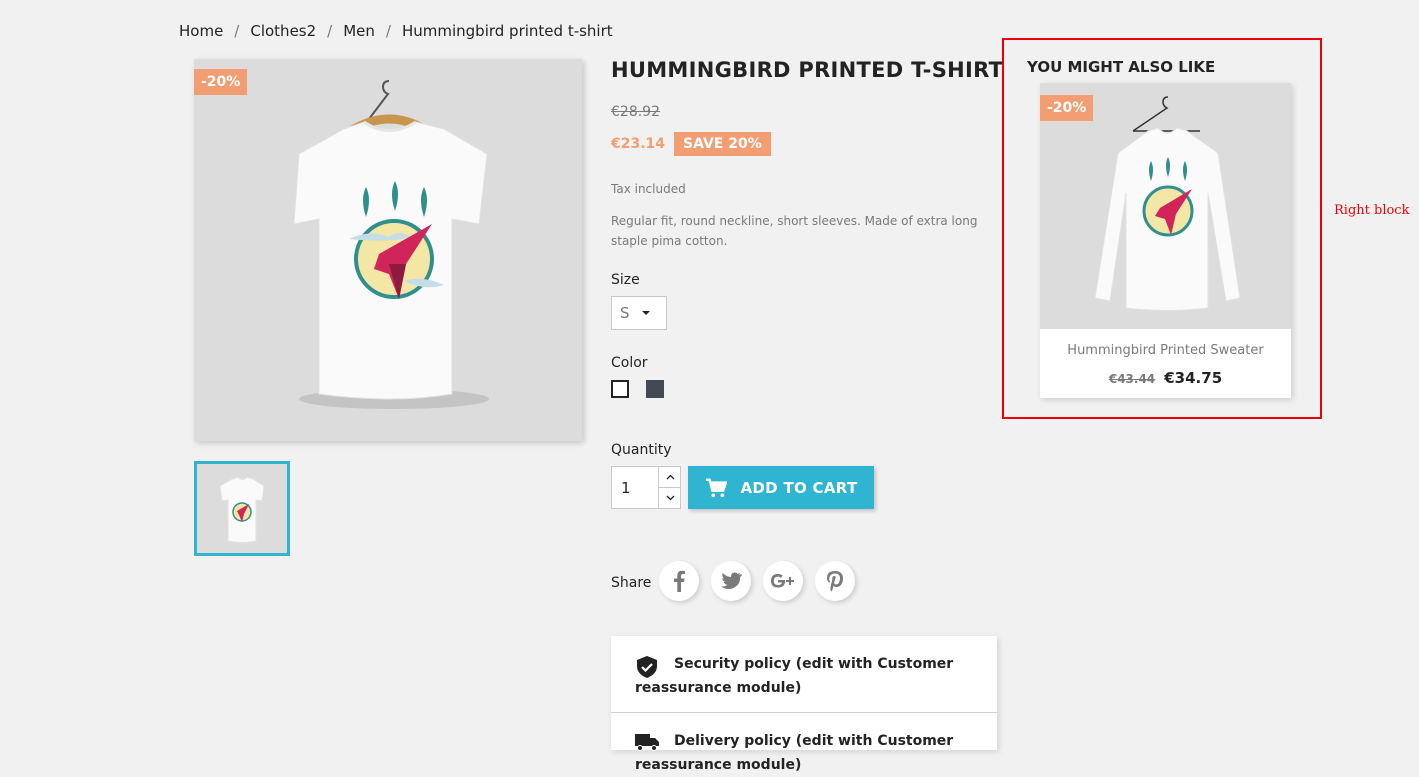  What do you see at coordinates (625, 313) in the screenshot?
I see `size-value: S` at bounding box center [625, 313].